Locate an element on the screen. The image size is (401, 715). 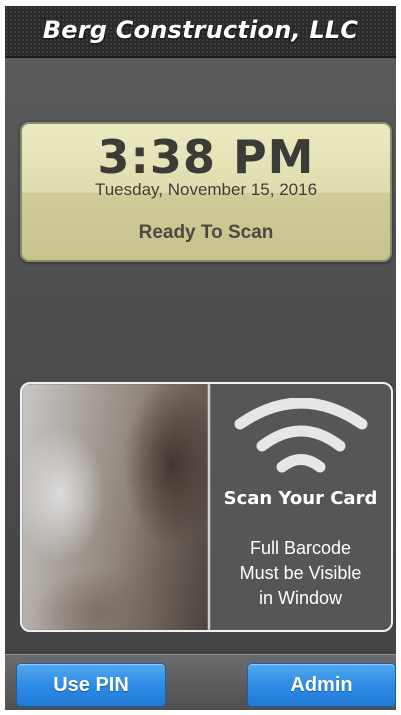
scan-status: Ready To Scan is located at coordinates (206, 232).